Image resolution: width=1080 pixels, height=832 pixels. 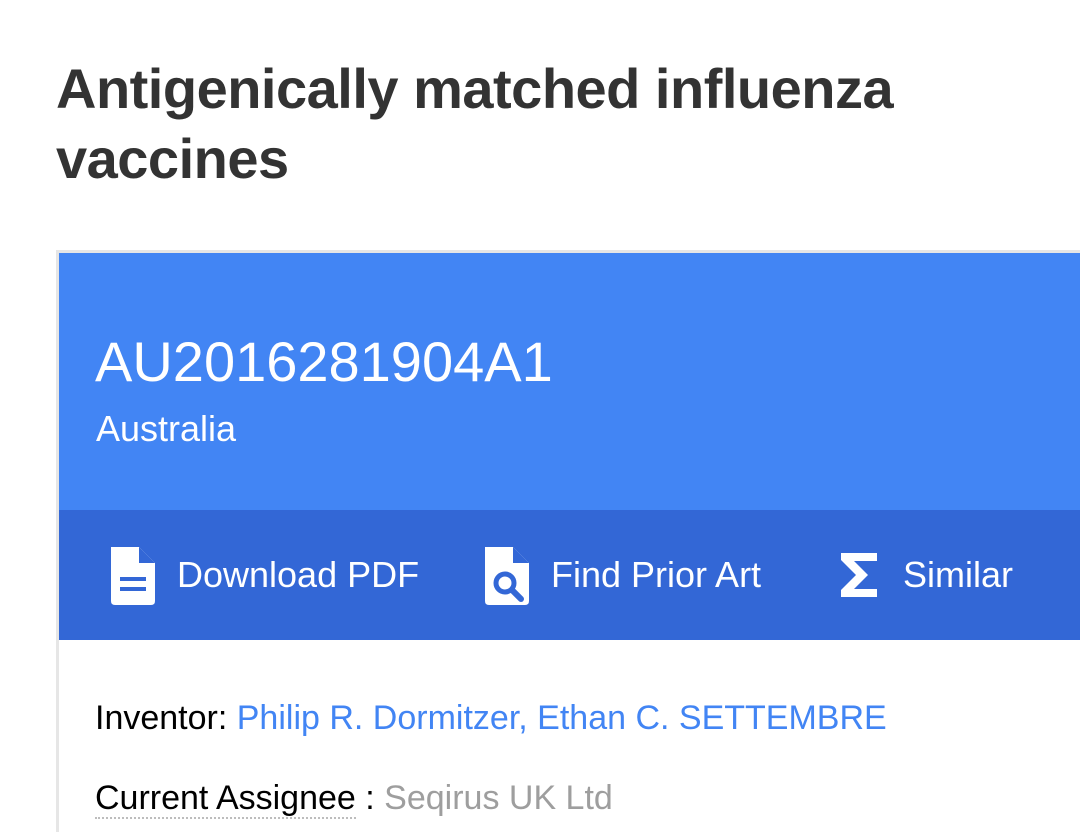 I want to click on find-prior-art-button: Find Prior Art, so click(x=620, y=575).